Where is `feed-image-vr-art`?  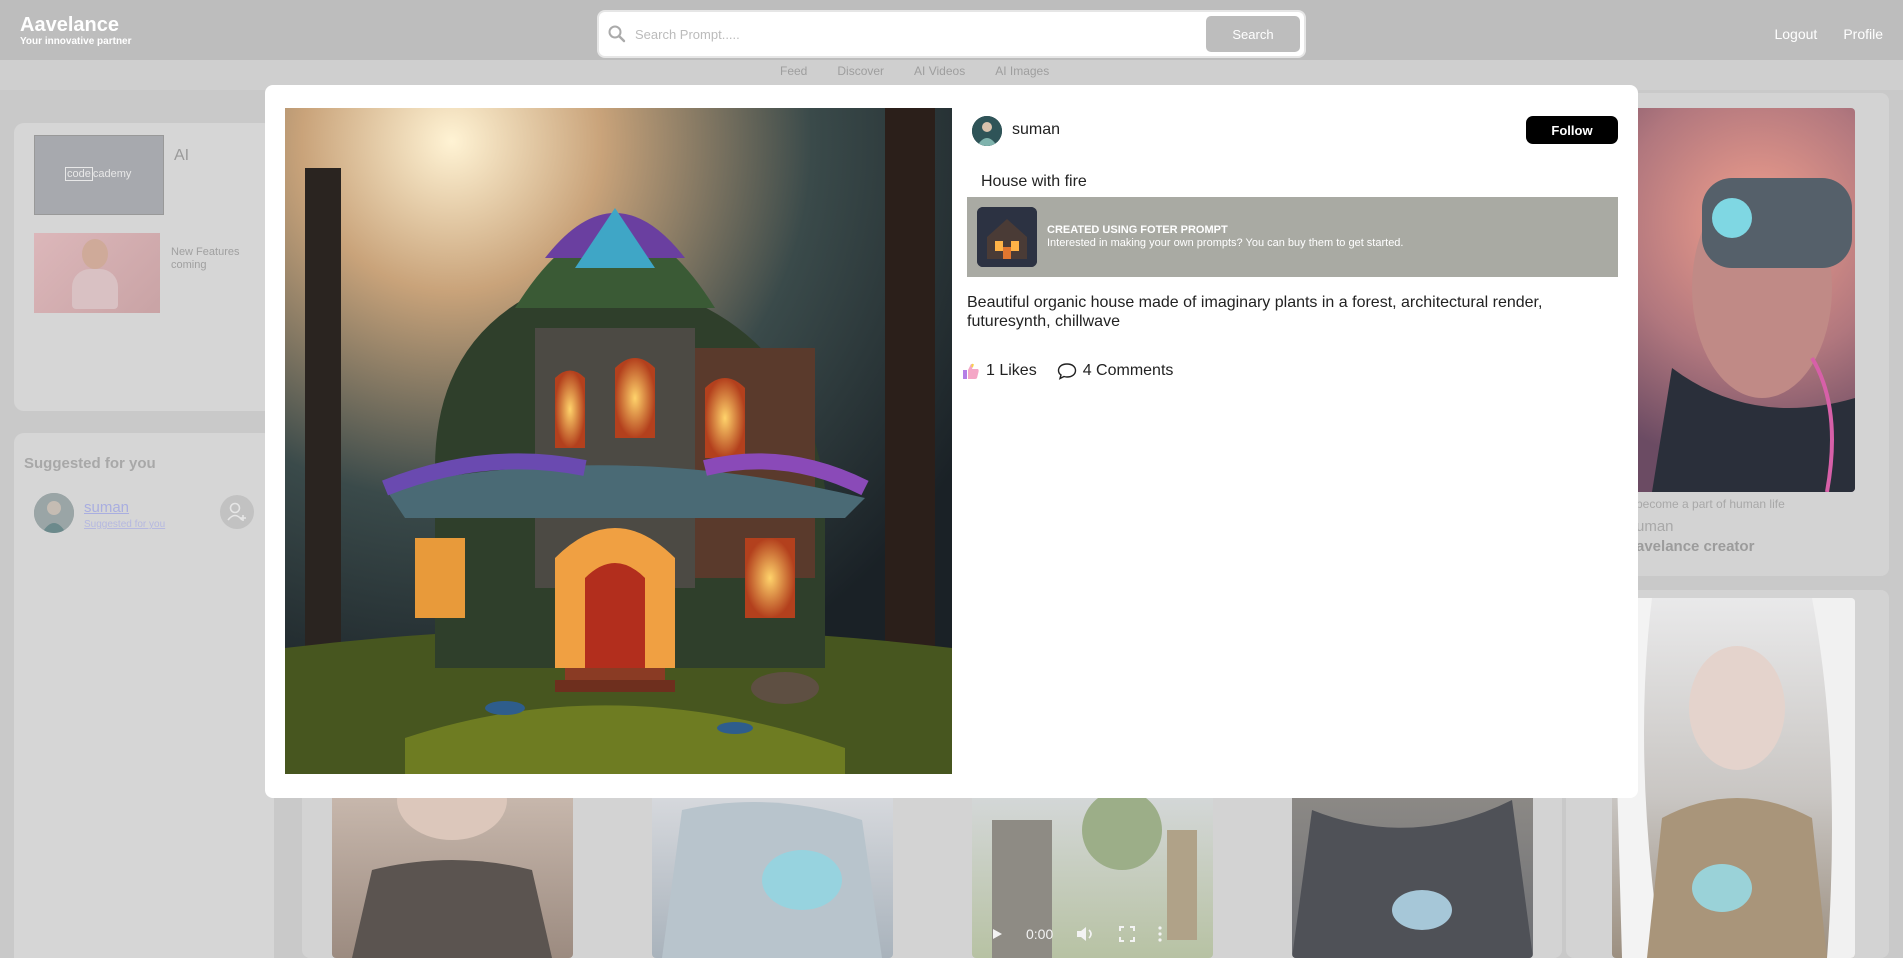
feed-image-vr-art is located at coordinates (1753, 335).